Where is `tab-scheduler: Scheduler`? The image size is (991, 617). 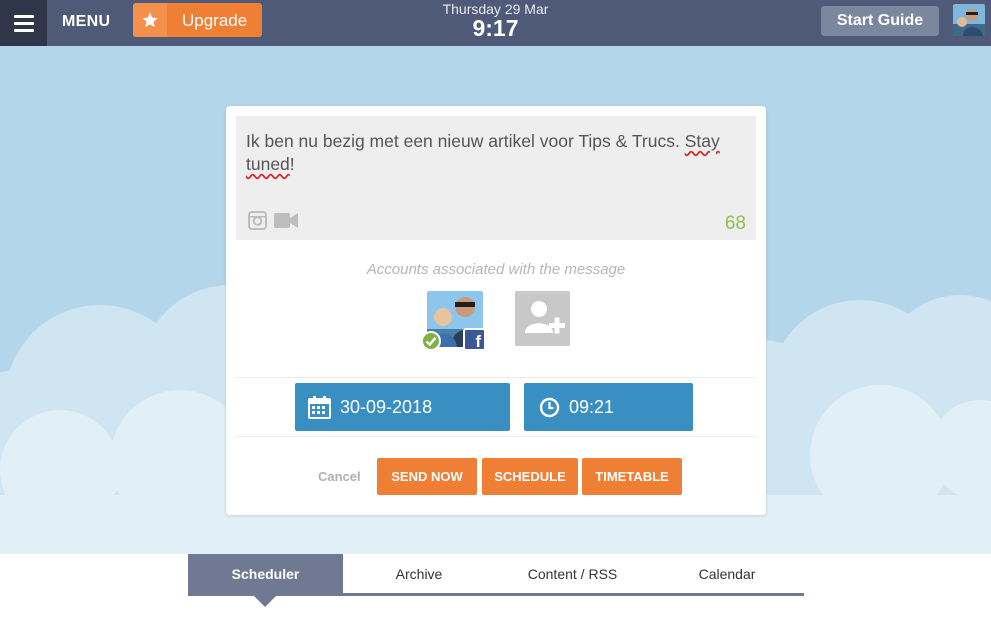
tab-scheduler: Scheduler is located at coordinates (265, 574).